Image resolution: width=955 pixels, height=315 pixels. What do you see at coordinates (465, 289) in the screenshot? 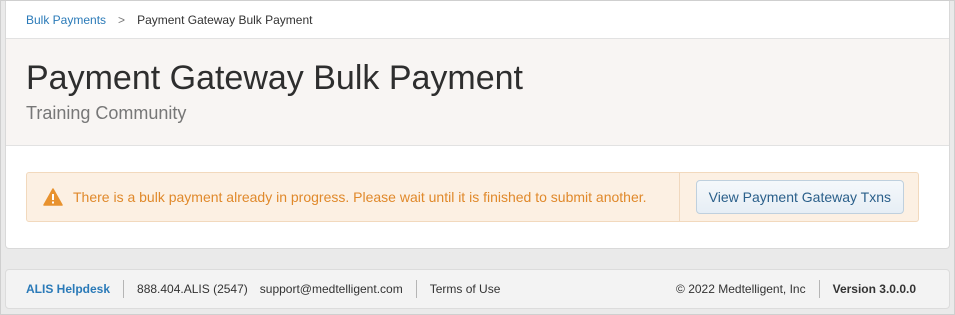
I see `footer-terms-link: Terms of Use` at bounding box center [465, 289].